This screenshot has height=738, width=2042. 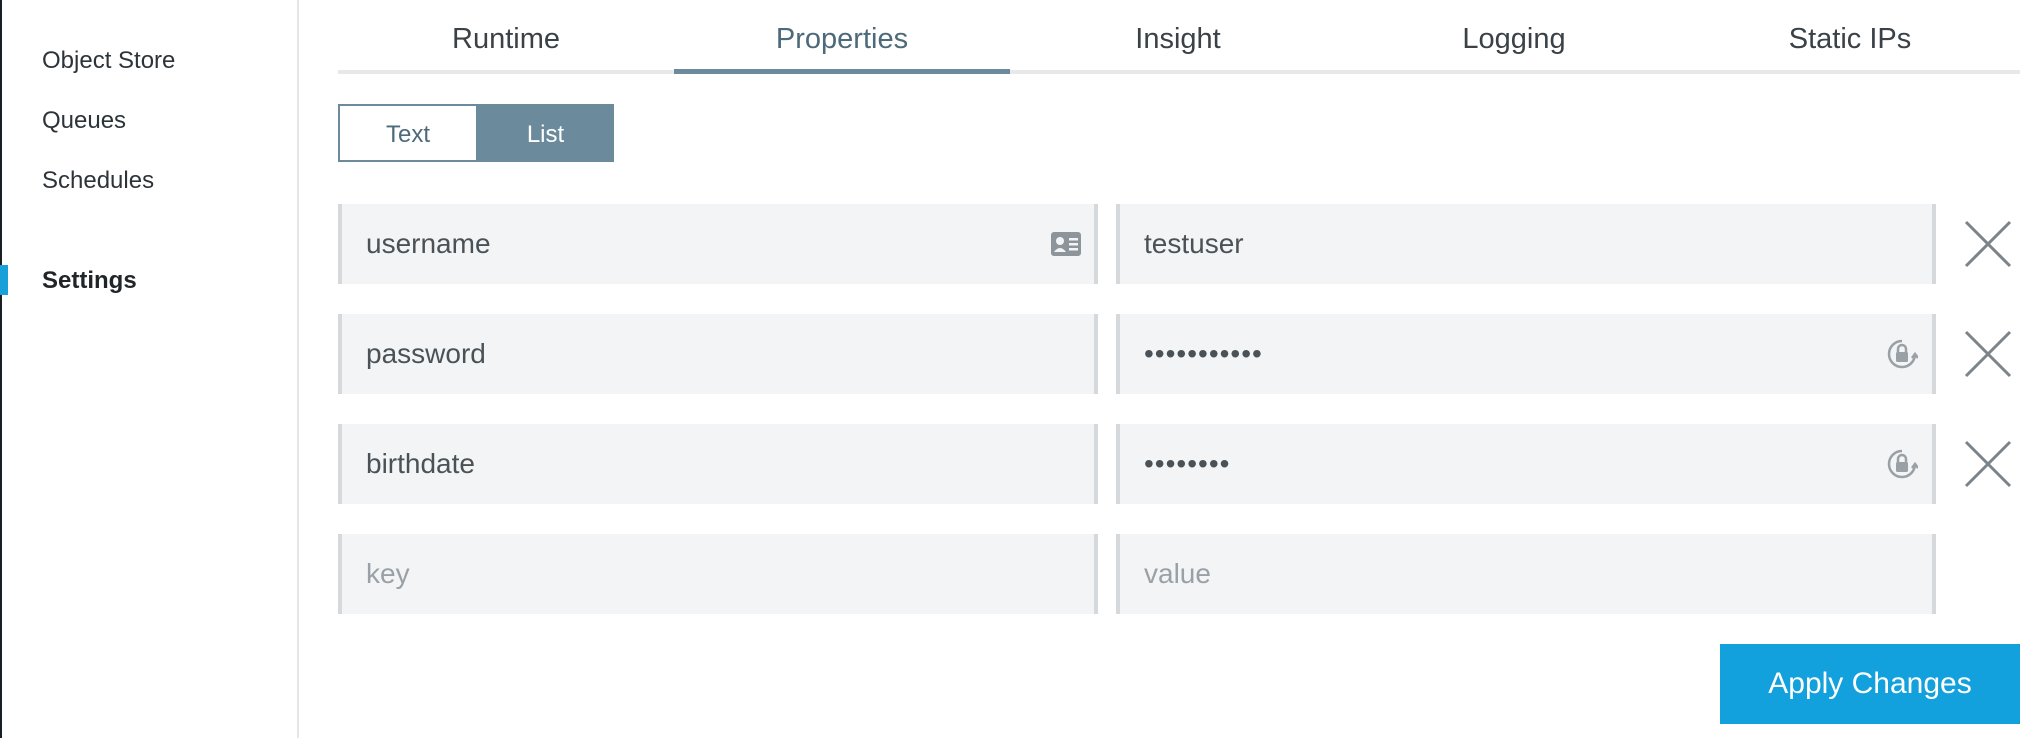 I want to click on list-mode-button: List, so click(x=545, y=133).